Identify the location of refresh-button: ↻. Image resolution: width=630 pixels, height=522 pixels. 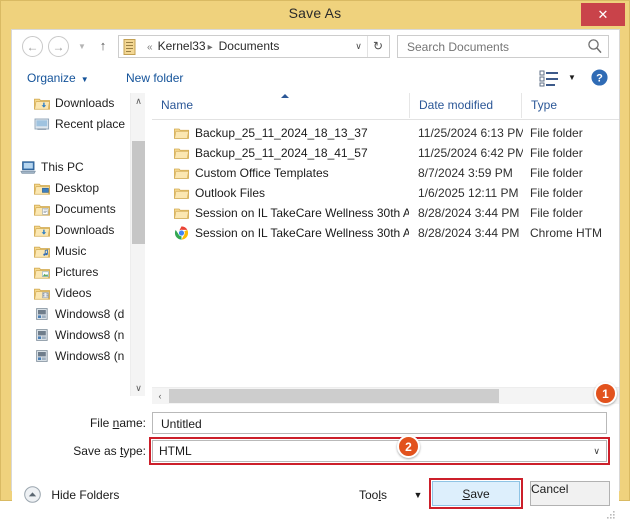
(377, 46).